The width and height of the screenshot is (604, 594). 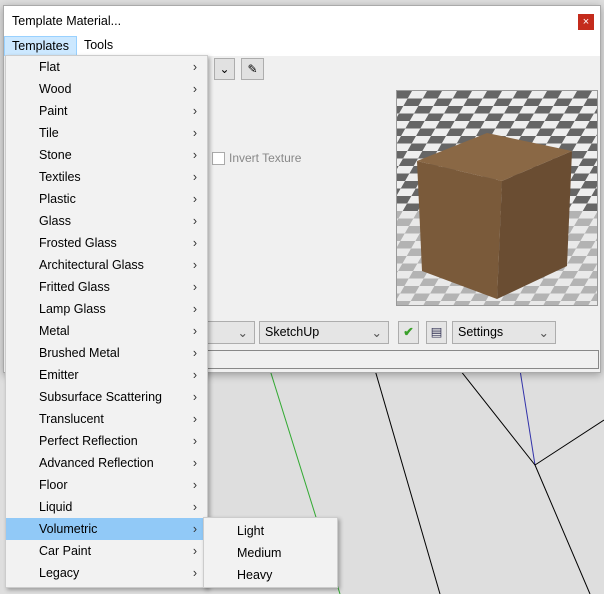 What do you see at coordinates (106, 155) in the screenshot?
I see `menu-item-stone: Stone ›` at bounding box center [106, 155].